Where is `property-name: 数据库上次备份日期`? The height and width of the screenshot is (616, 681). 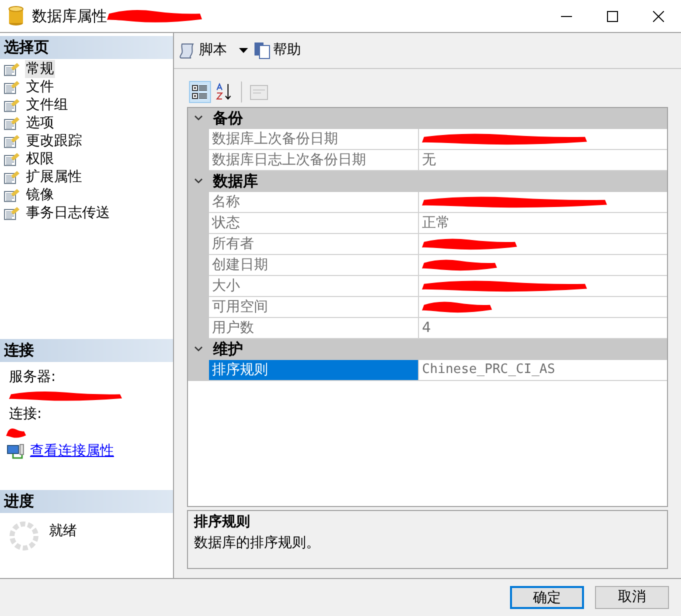 property-name: 数据库上次备份日期 is located at coordinates (314, 139).